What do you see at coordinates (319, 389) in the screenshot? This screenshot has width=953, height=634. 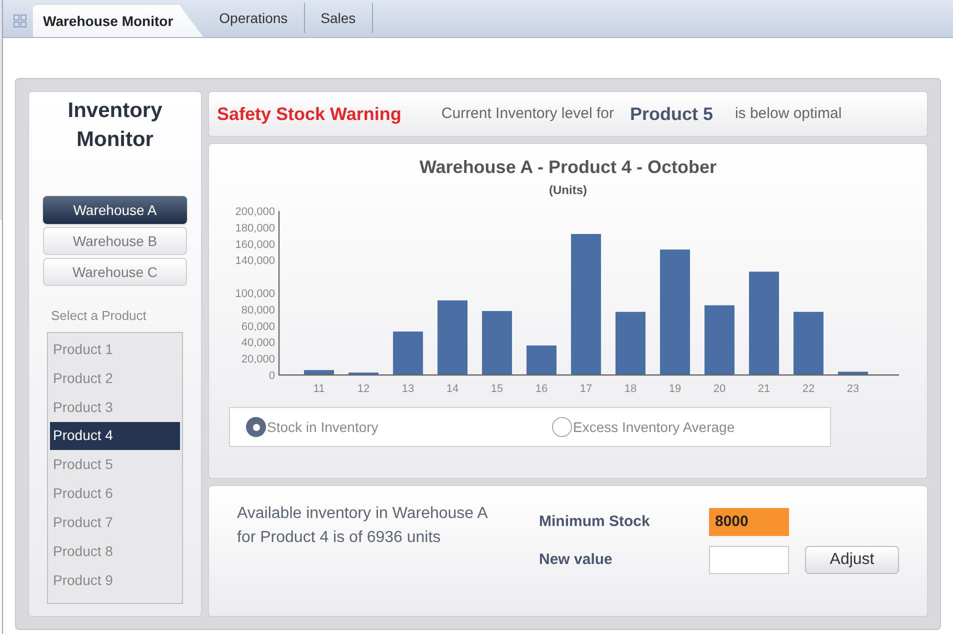 I see `x-tick-label: 11` at bounding box center [319, 389].